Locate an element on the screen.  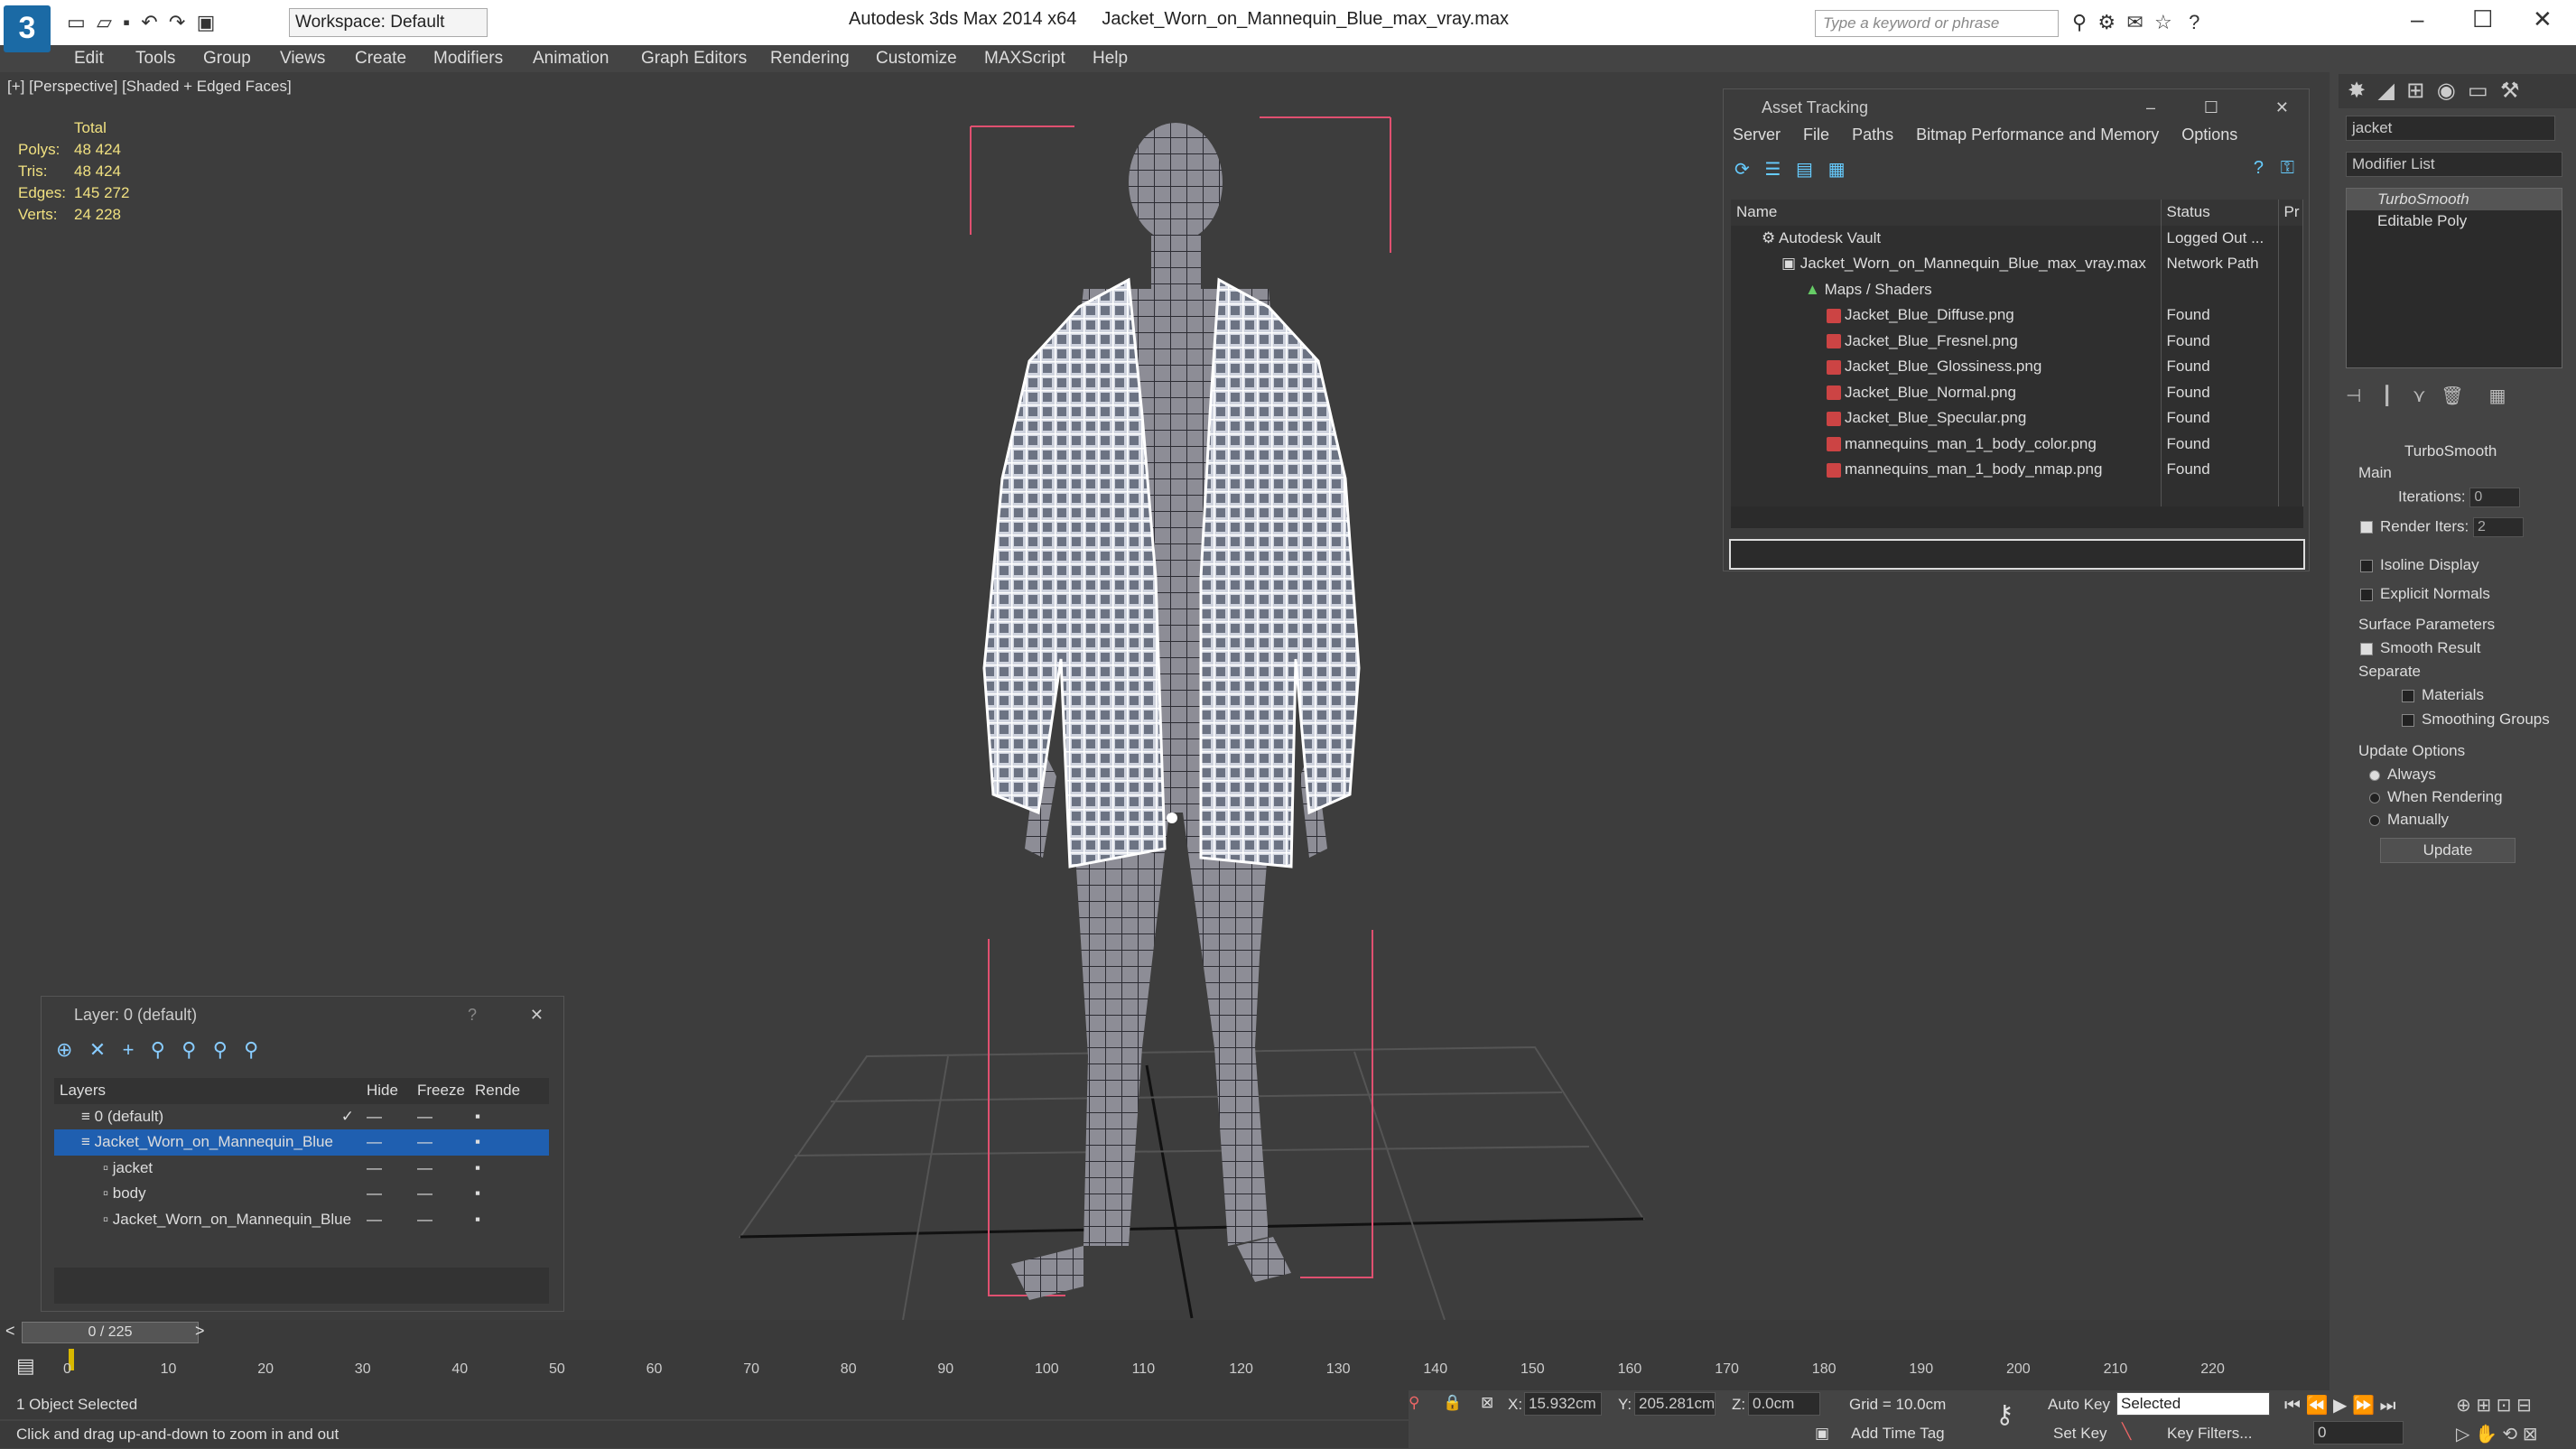
hide-all-icon: ⚲ is located at coordinates (220, 1049).